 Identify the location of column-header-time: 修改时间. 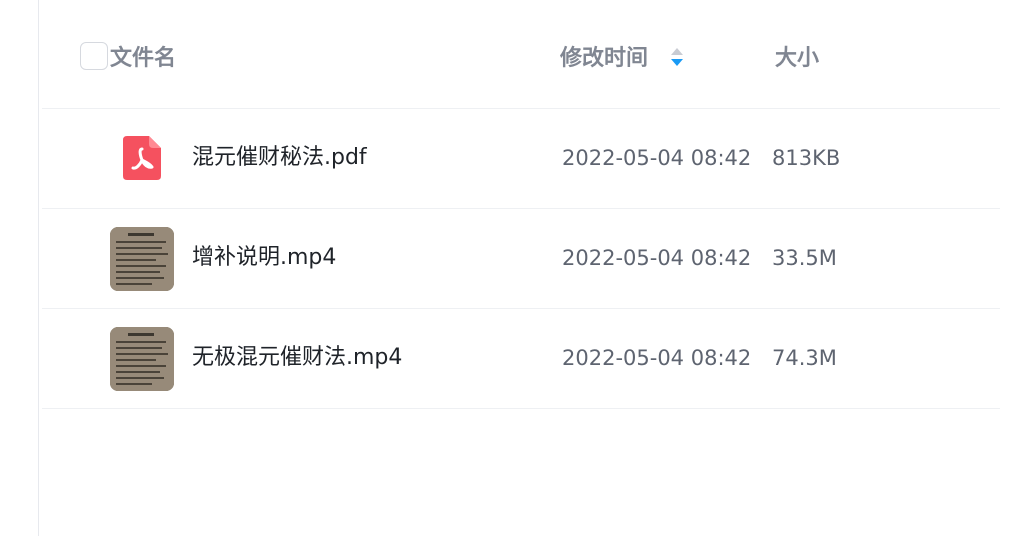
(604, 59).